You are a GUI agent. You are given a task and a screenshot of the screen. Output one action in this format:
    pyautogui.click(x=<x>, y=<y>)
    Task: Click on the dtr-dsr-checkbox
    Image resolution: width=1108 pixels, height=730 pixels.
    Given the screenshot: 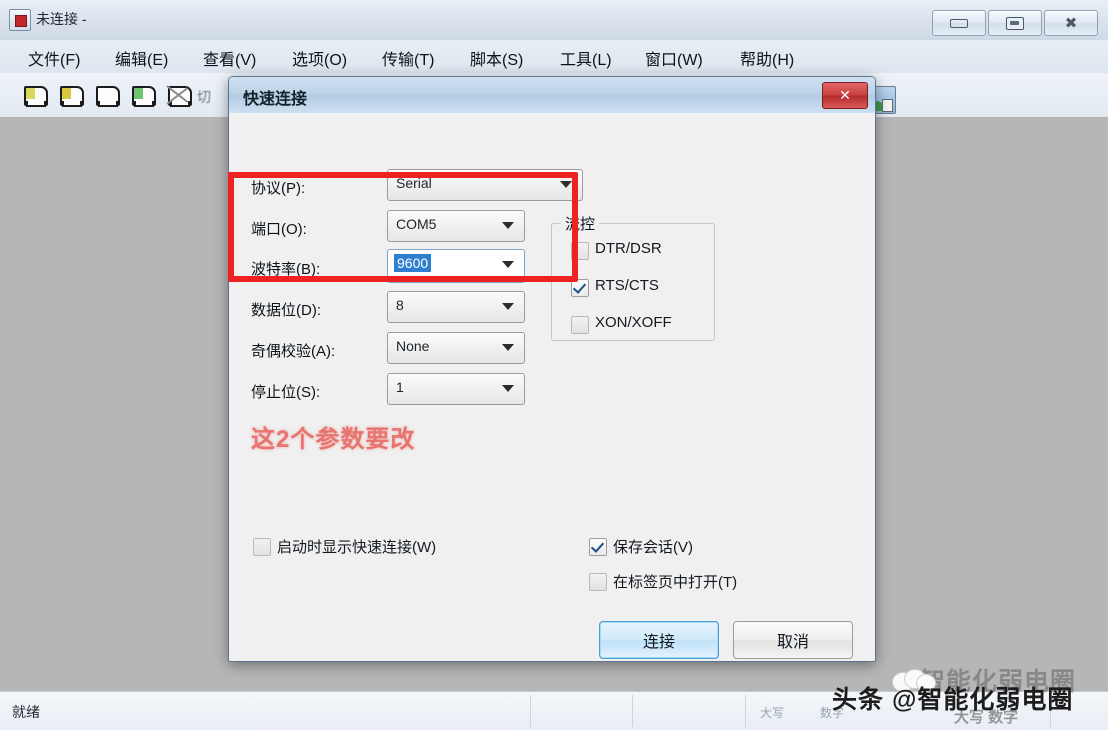 What is the action you would take?
    pyautogui.click(x=580, y=251)
    